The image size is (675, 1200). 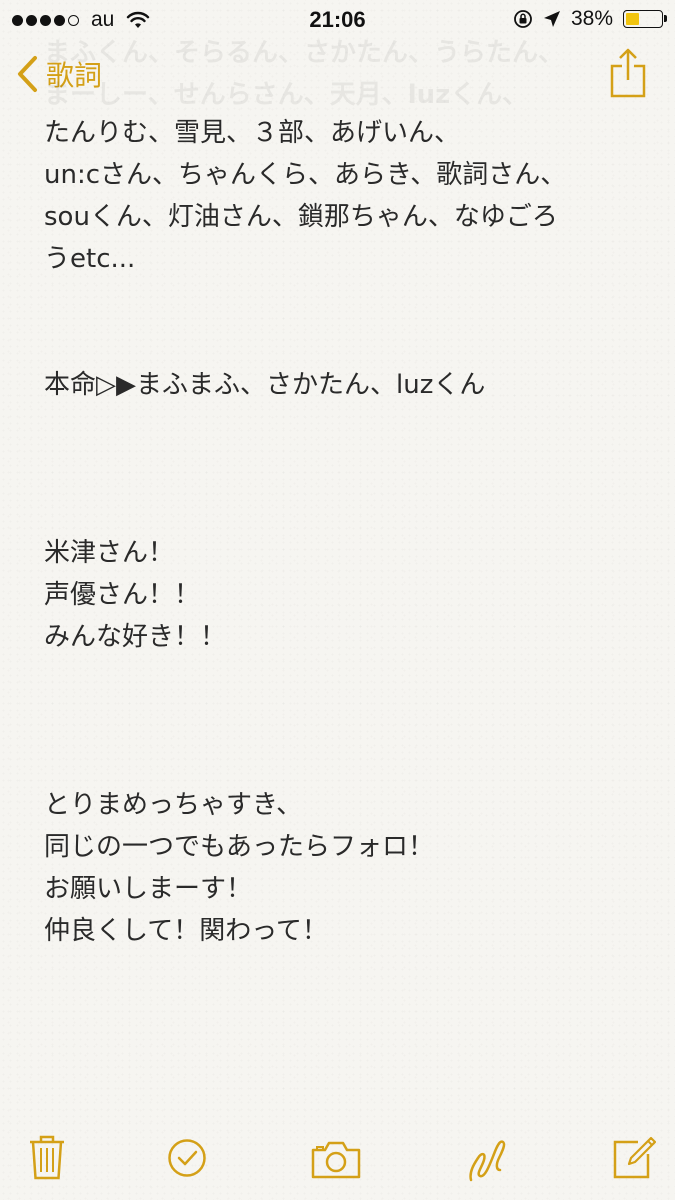 I want to click on camera-icon, so click(x=336, y=1160).